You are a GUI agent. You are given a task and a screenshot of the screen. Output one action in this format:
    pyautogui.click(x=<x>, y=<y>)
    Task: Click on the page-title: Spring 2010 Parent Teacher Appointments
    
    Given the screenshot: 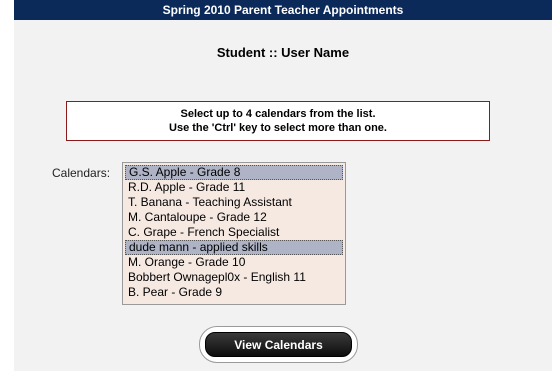 What is the action you would take?
    pyautogui.click(x=283, y=10)
    